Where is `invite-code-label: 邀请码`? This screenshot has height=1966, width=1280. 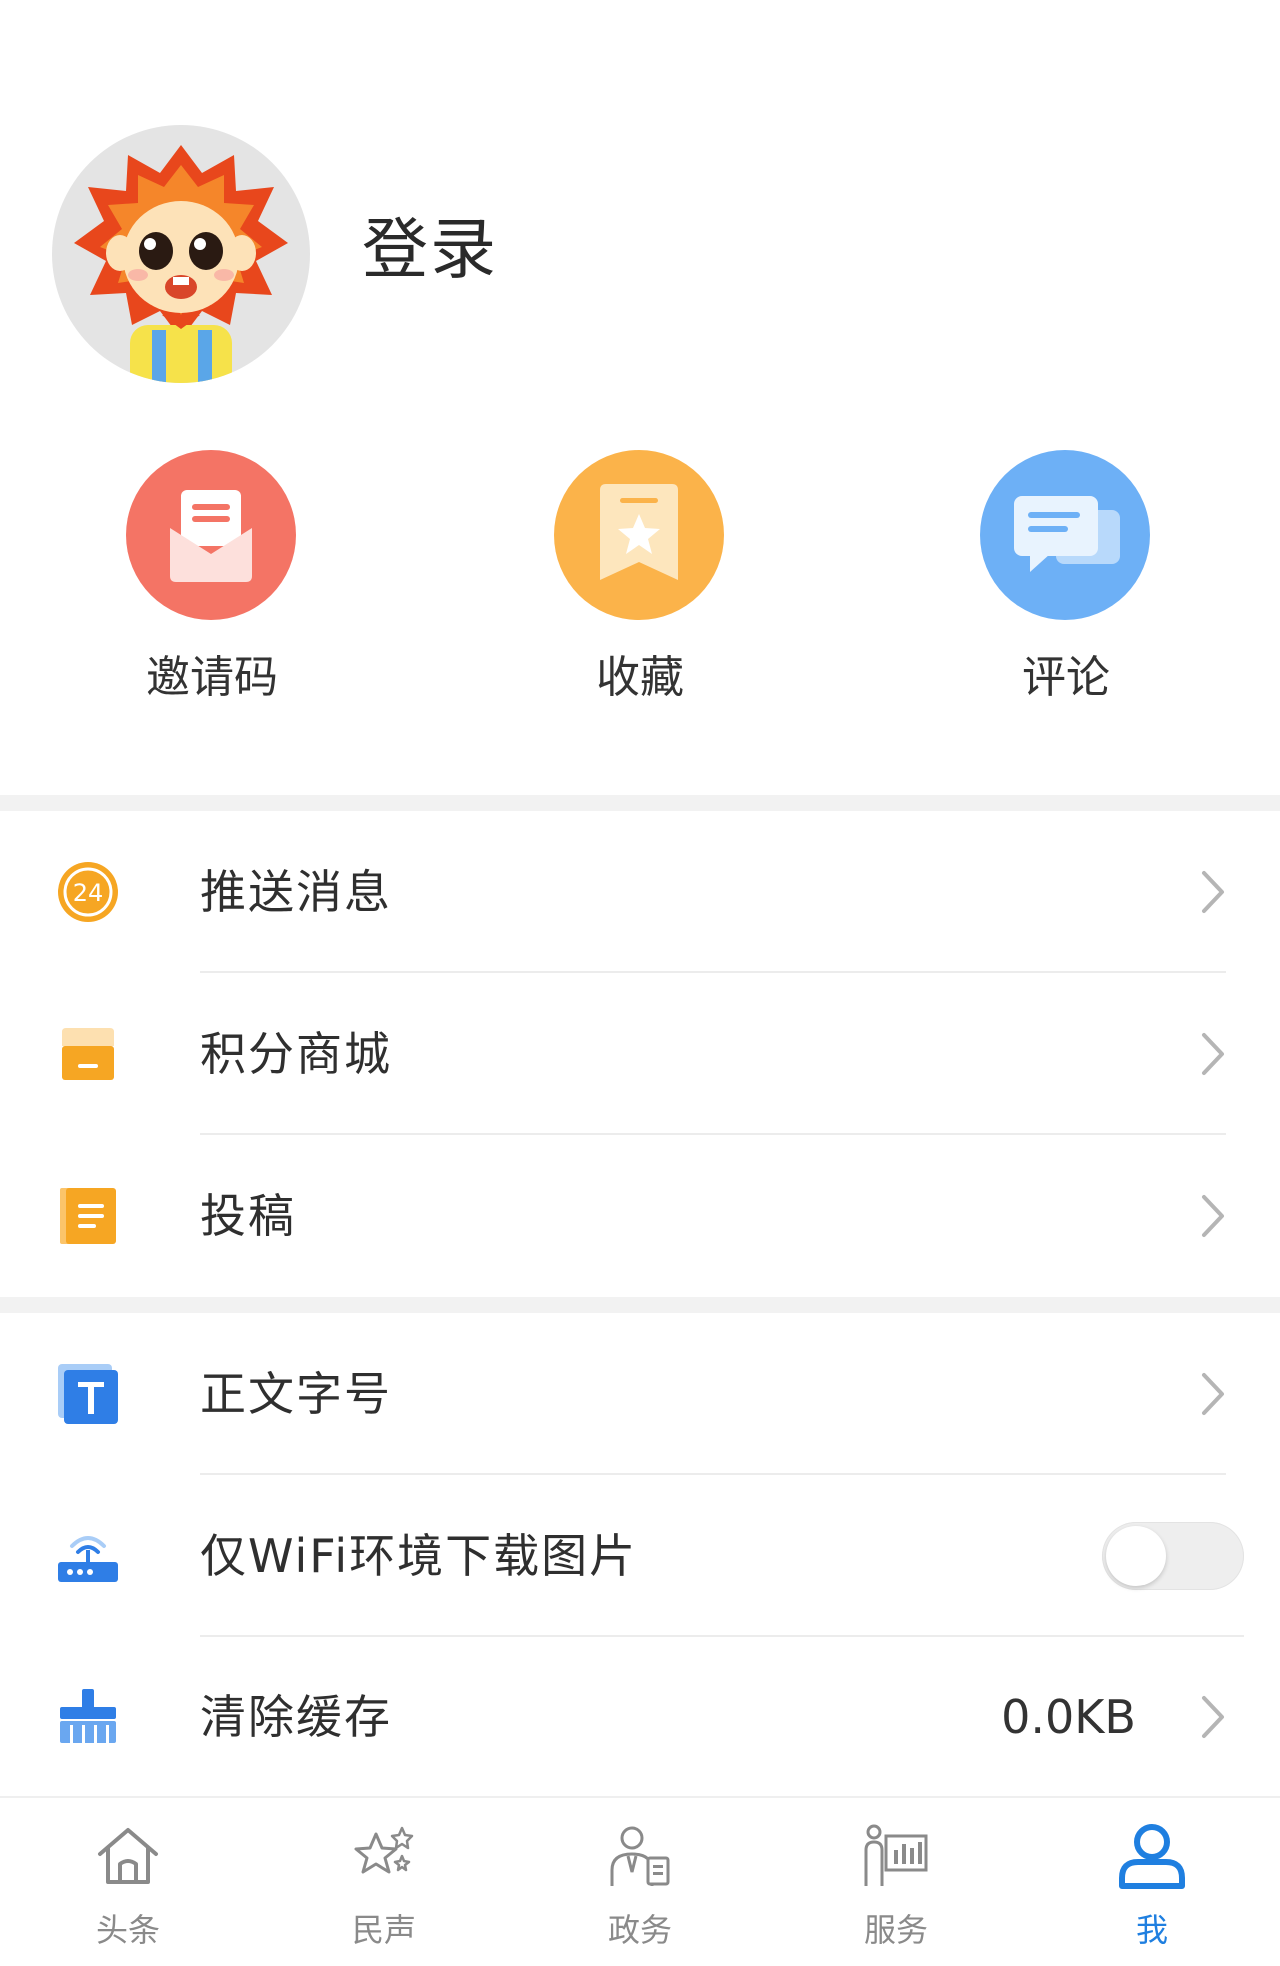
invite-code-label: 邀请码 is located at coordinates (212, 677).